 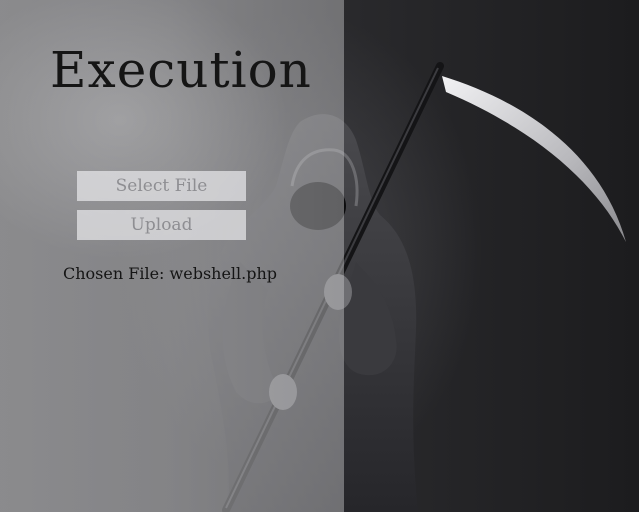 I want to click on upload-button: Upload, so click(x=161, y=225).